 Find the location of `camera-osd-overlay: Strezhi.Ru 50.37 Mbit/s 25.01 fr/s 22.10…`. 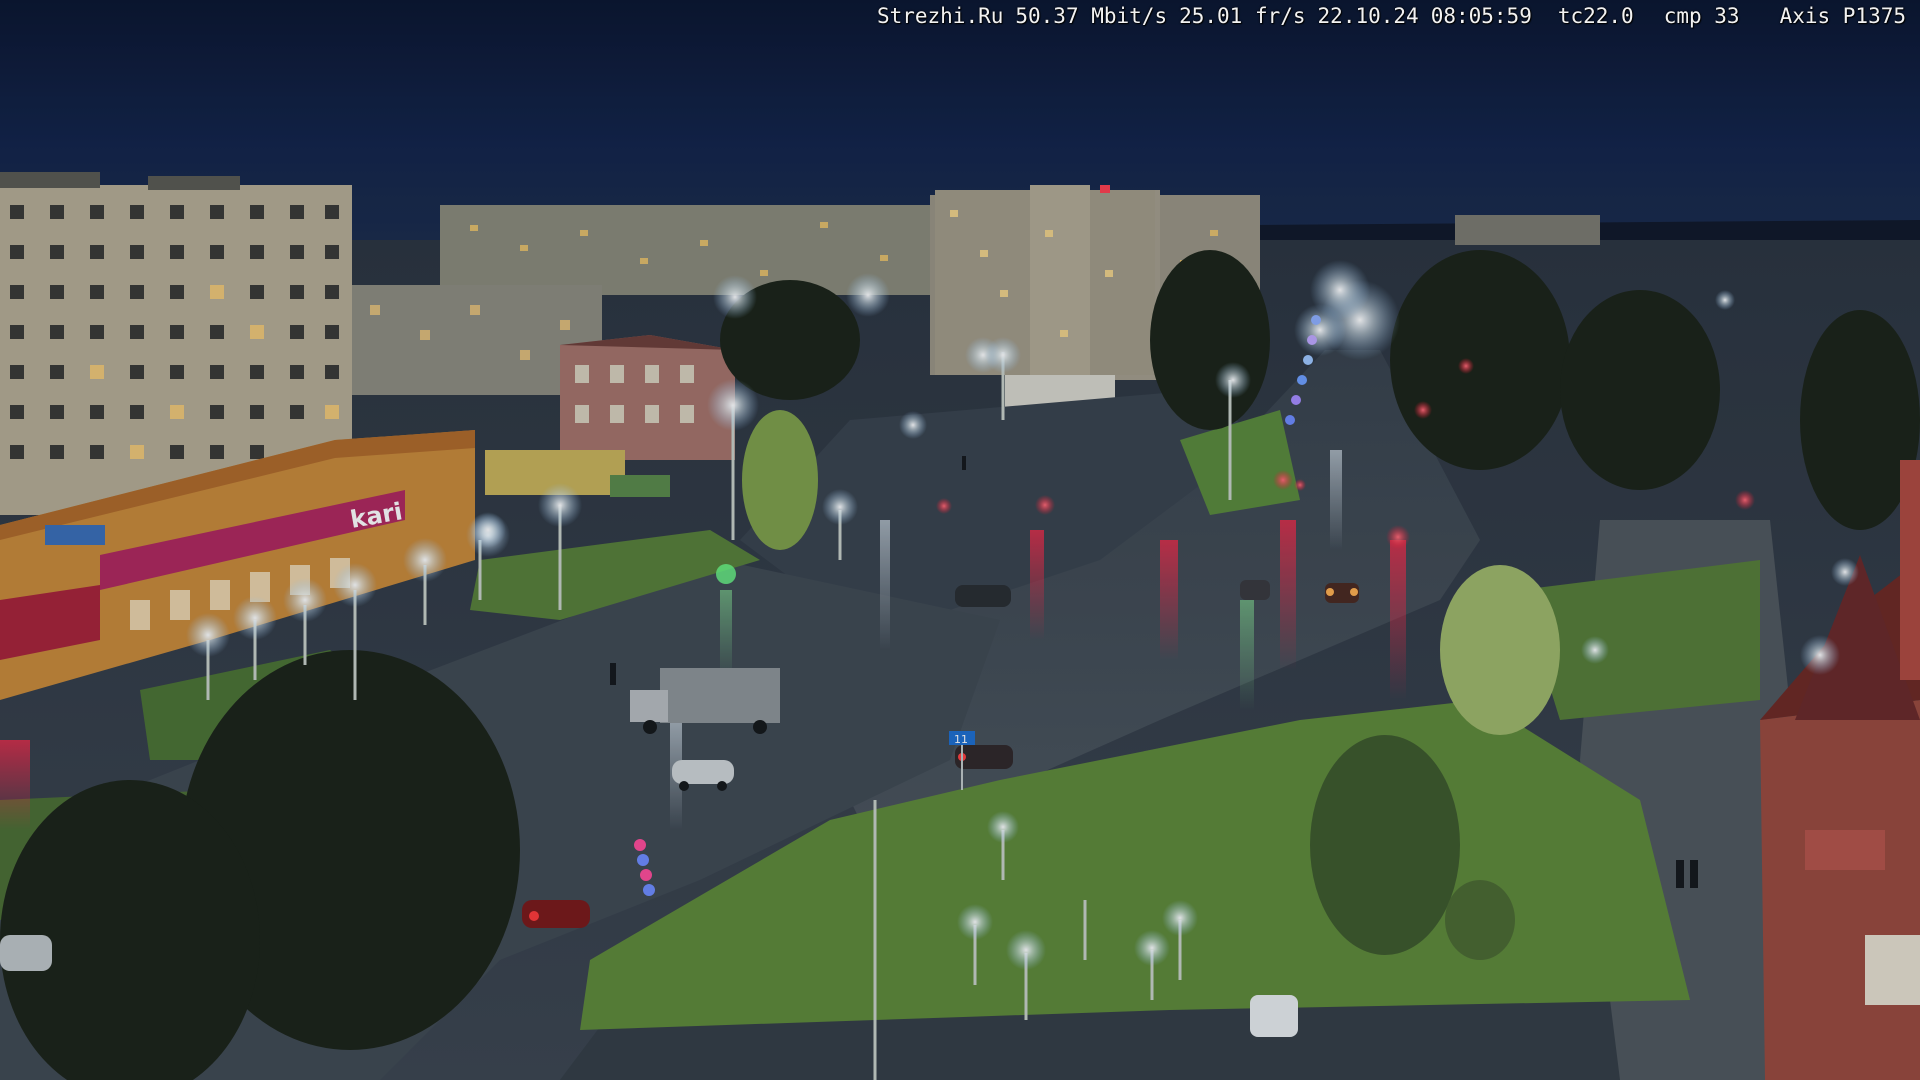

camera-osd-overlay: Strezhi.Ru 50.37 Mbit/s 25.01 fr/s 22.10… is located at coordinates (1391, 16).